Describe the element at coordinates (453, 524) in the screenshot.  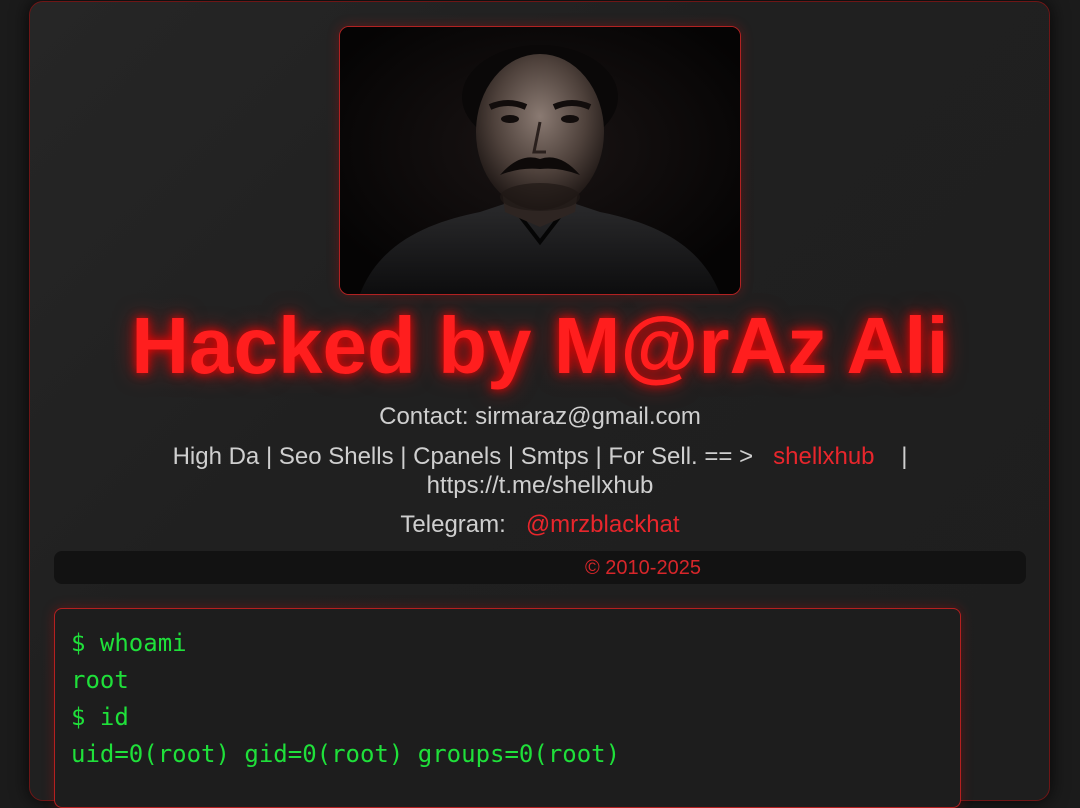
I see `telegram-label: Telegram:` at that location.